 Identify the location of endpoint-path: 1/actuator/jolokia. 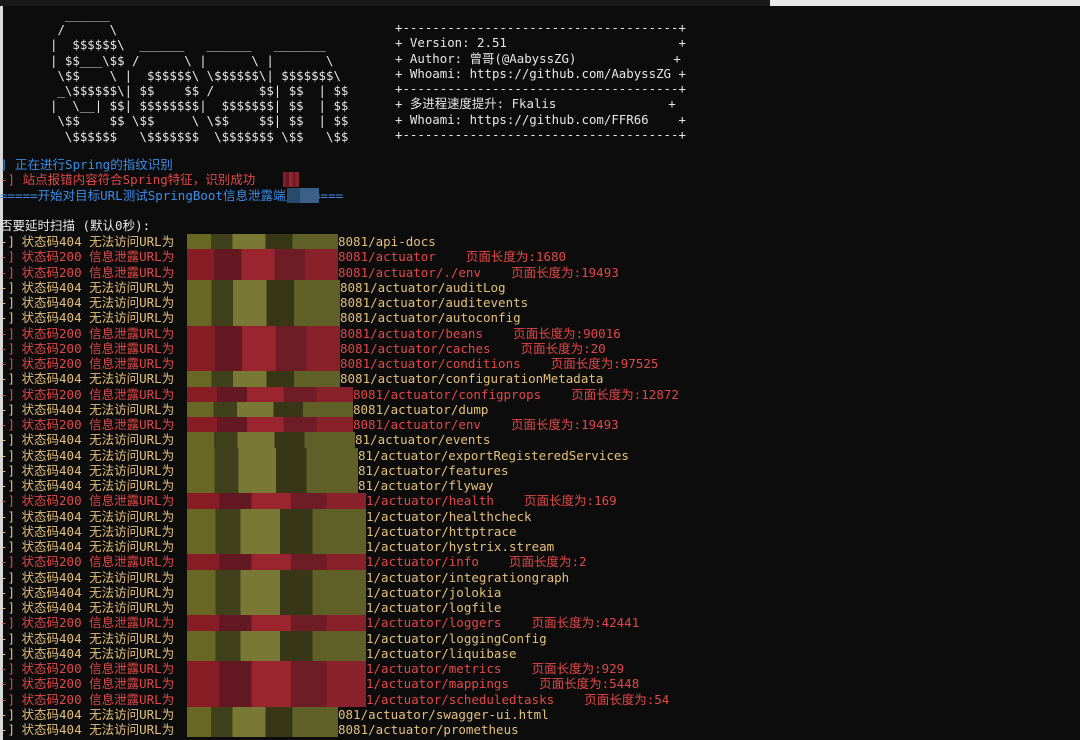
(434, 592).